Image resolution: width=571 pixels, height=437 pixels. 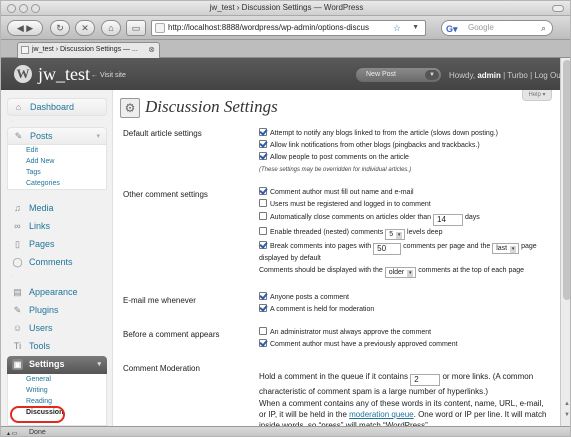 What do you see at coordinates (85, 28) in the screenshot?
I see `stop-button: ✕` at bounding box center [85, 28].